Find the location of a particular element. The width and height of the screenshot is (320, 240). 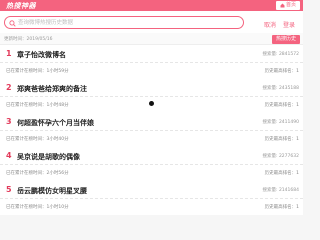

rank-number: 3 is located at coordinates (9, 121).